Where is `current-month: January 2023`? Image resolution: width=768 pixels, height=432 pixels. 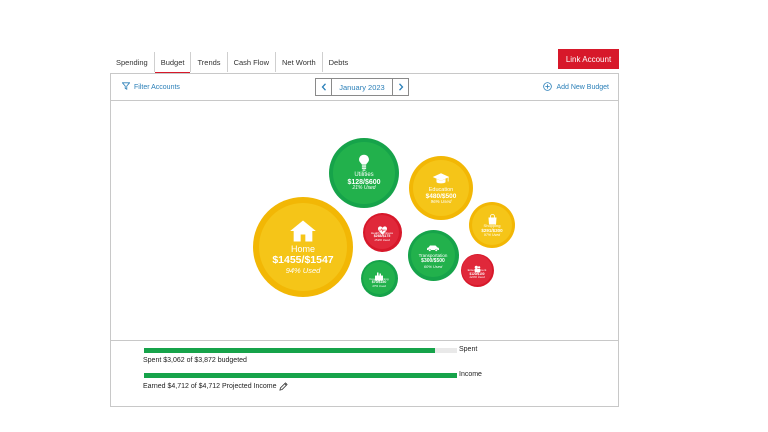
current-month: January 2023 is located at coordinates (362, 87).